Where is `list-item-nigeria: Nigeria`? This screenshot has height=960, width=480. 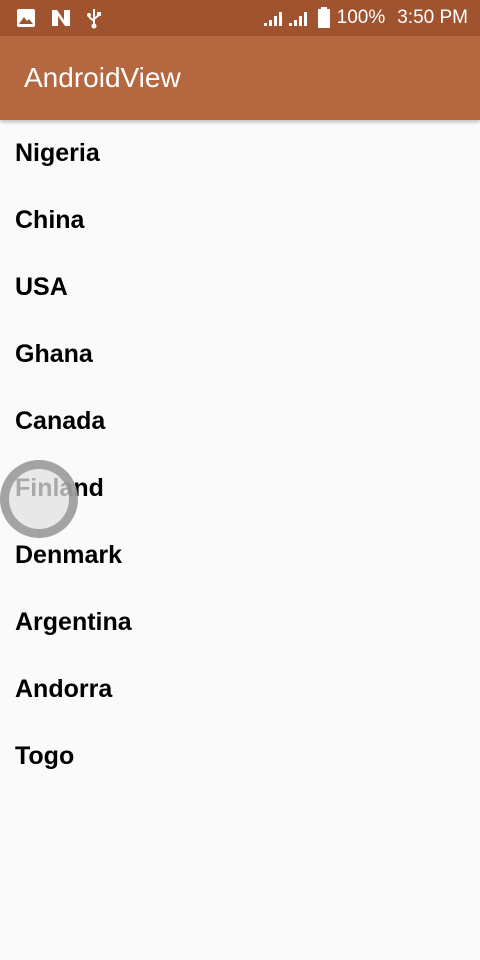 list-item-nigeria: Nigeria is located at coordinates (240, 153).